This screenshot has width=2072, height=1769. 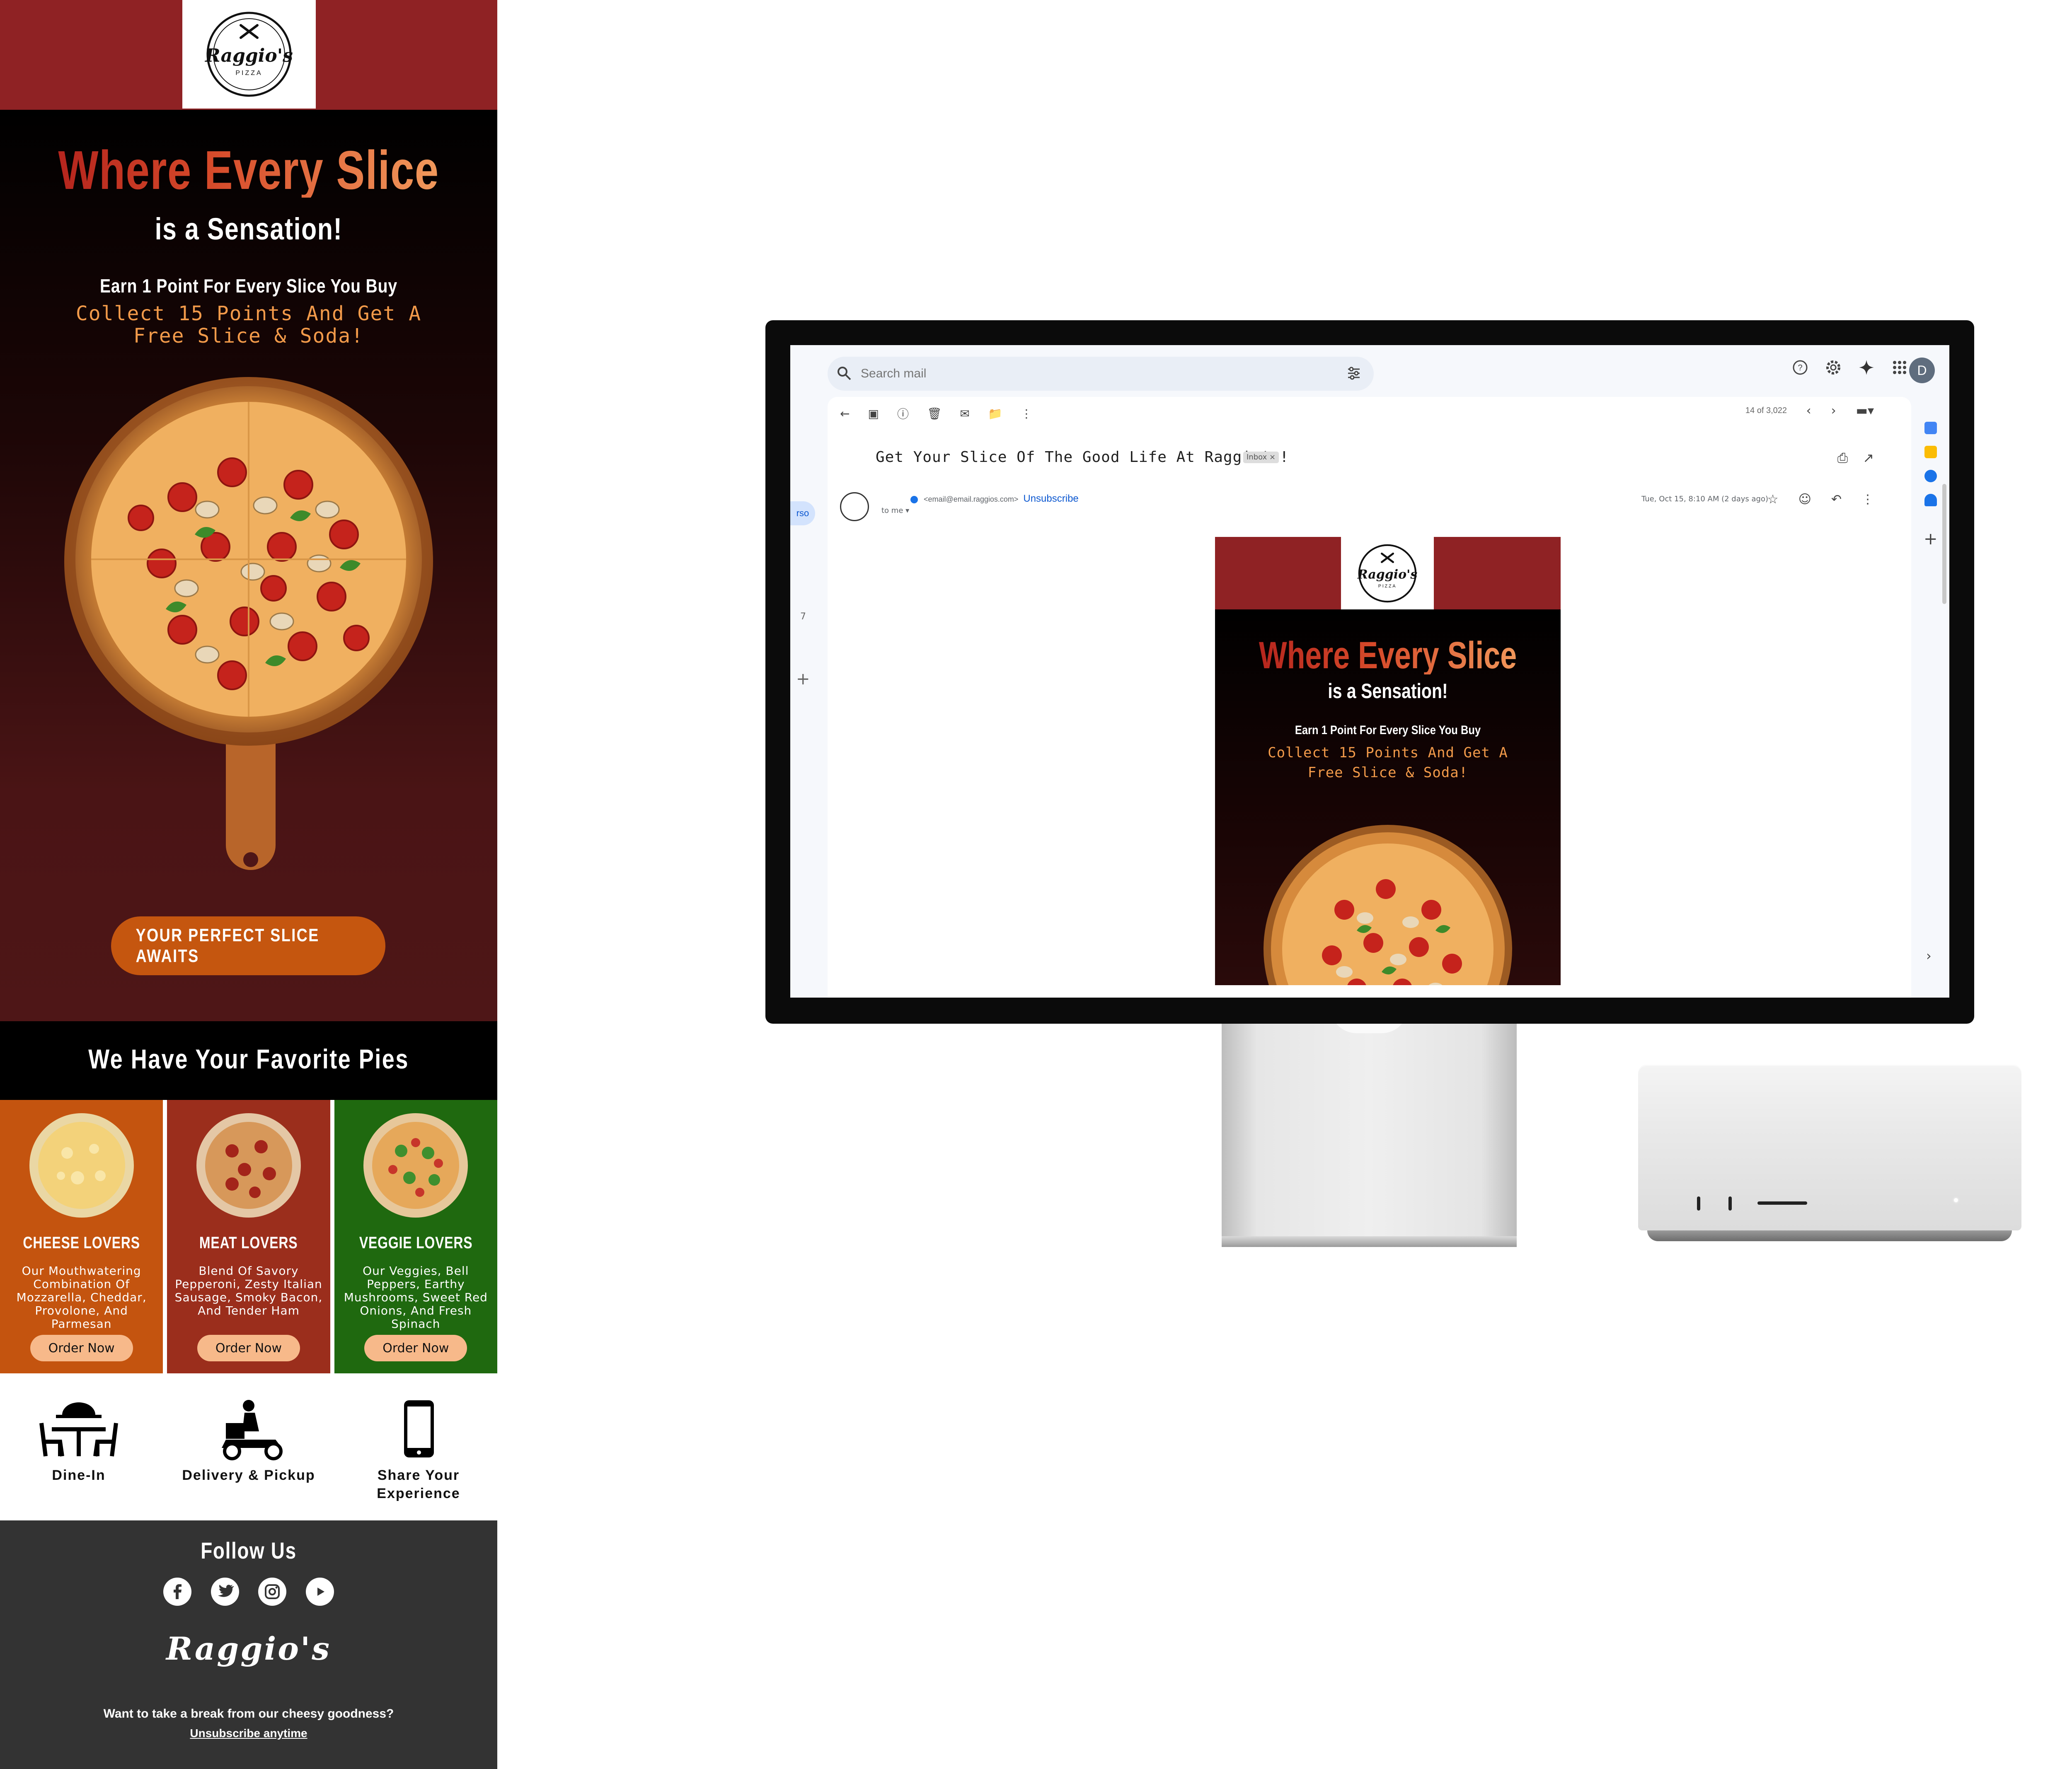 What do you see at coordinates (1867, 499) in the screenshot?
I see `more-actions-icon: ⋮` at bounding box center [1867, 499].